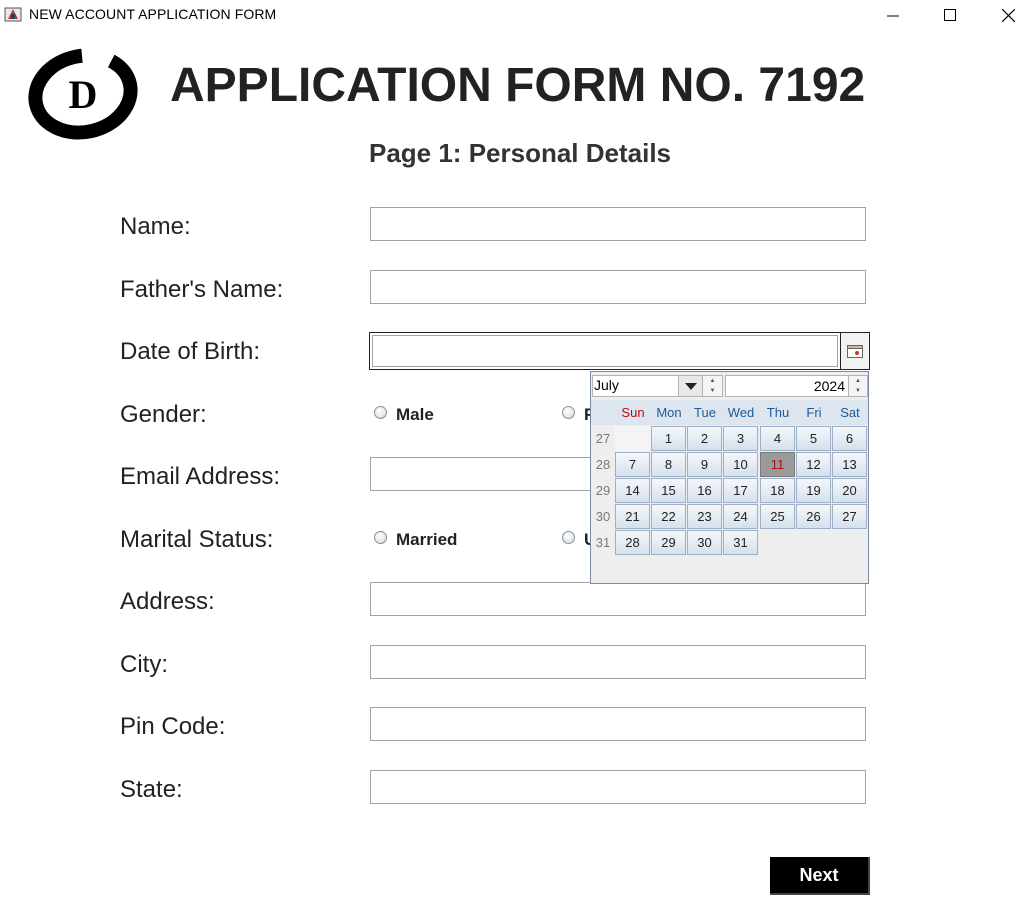  Describe the element at coordinates (668, 490) in the screenshot. I see `day-button: 15` at that location.